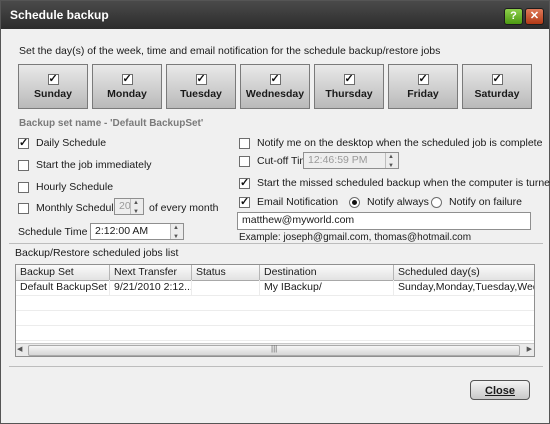 Image resolution: width=550 pixels, height=424 pixels. I want to click on close-icon: ✕, so click(534, 16).